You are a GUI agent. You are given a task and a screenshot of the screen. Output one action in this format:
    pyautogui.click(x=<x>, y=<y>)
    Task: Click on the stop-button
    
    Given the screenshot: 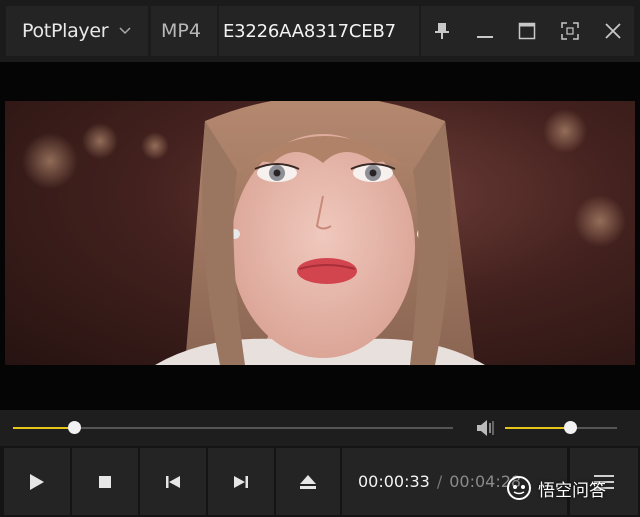 What is the action you would take?
    pyautogui.click(x=105, y=481)
    